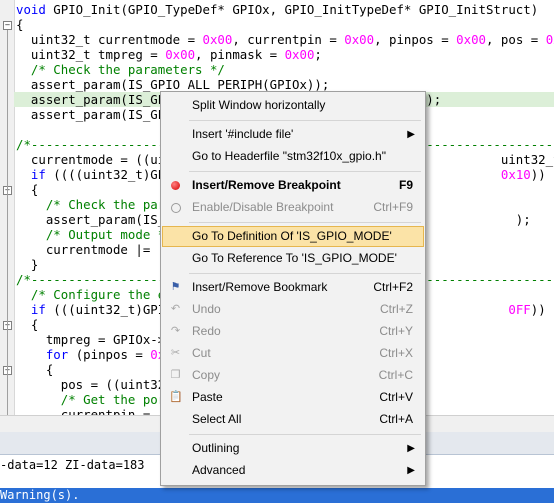 The image size is (554, 503). What do you see at coordinates (405, 185) in the screenshot?
I see `menu-item-shortcut: F9` at bounding box center [405, 185].